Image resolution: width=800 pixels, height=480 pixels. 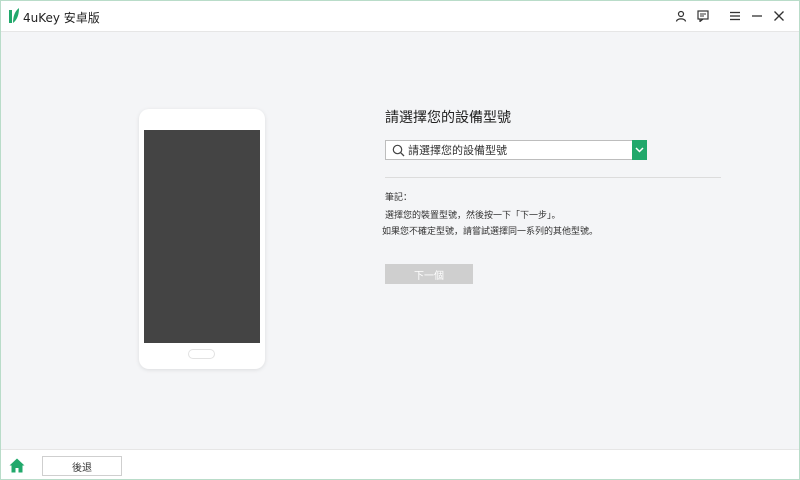 I want to click on menu-icon, so click(x=735, y=16).